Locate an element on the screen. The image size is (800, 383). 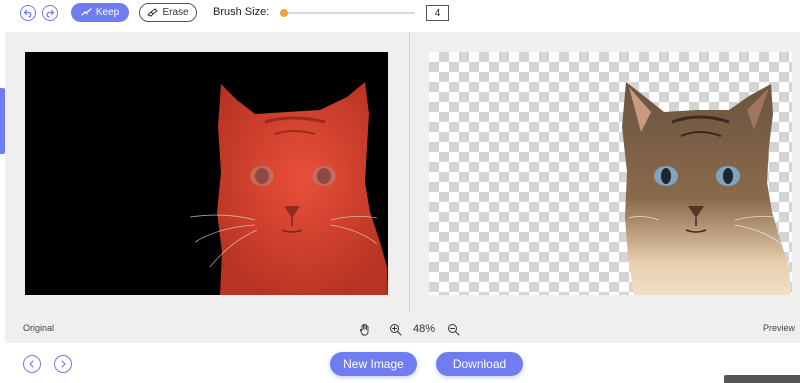
toolbar: Keep Erase Brush Size: 4 is located at coordinates (400, 13).